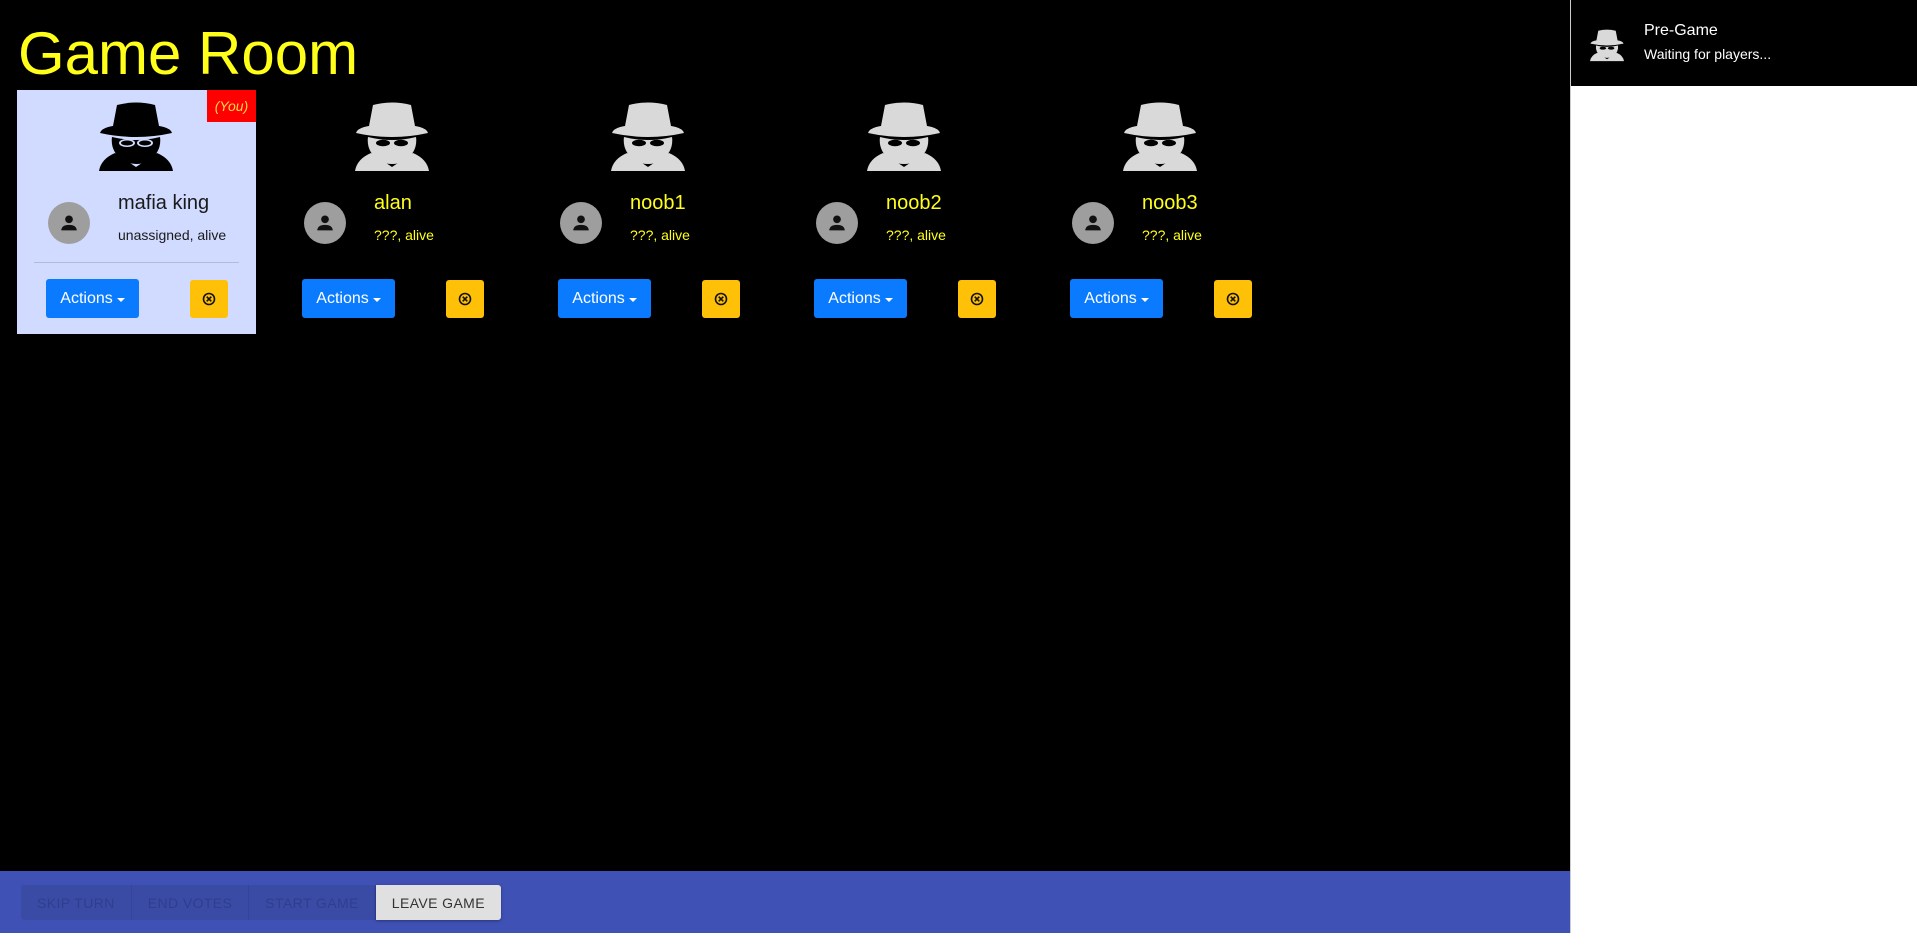  What do you see at coordinates (438, 902) in the screenshot?
I see `leave-game-button: LEAVE GAME` at bounding box center [438, 902].